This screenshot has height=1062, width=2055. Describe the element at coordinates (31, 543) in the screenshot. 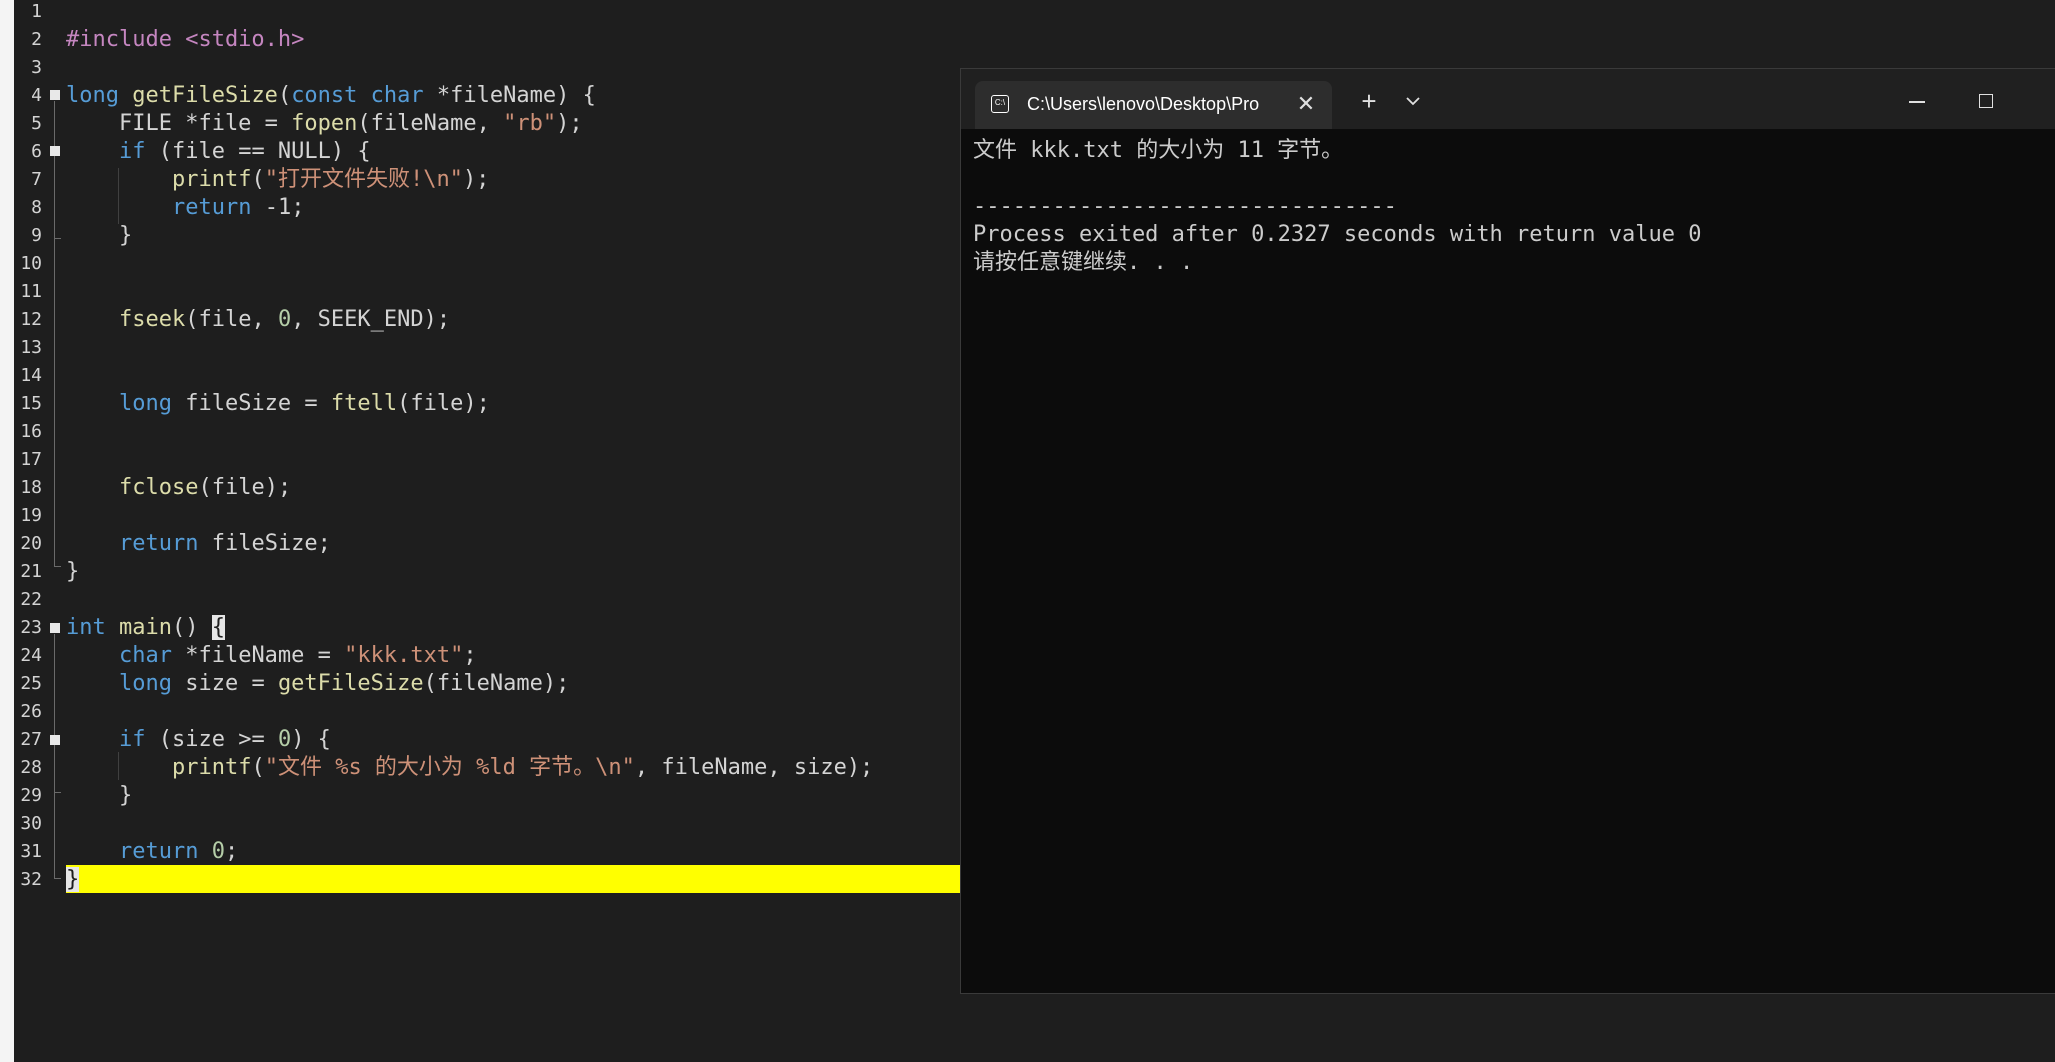

I see `line-number: 20` at that location.